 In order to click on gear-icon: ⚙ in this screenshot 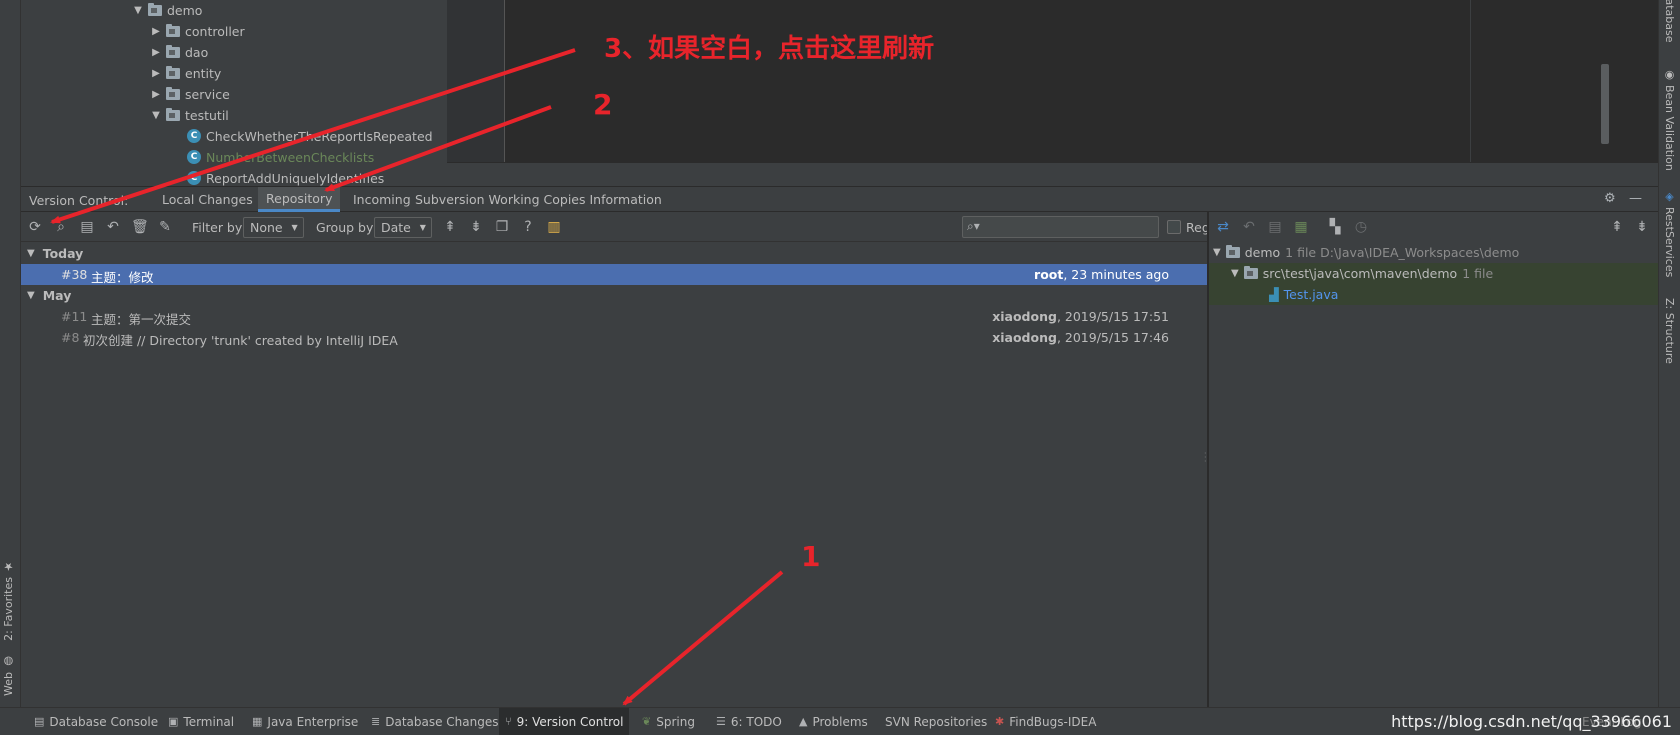, I will do `click(1610, 198)`.